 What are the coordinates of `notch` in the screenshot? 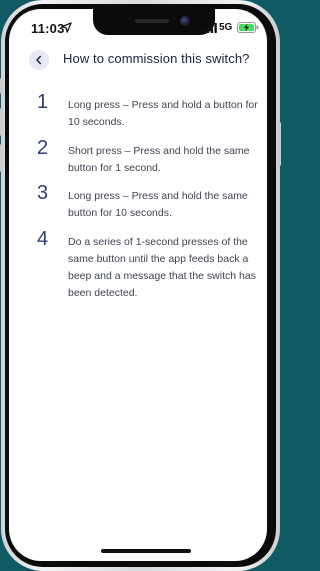 It's located at (154, 22).